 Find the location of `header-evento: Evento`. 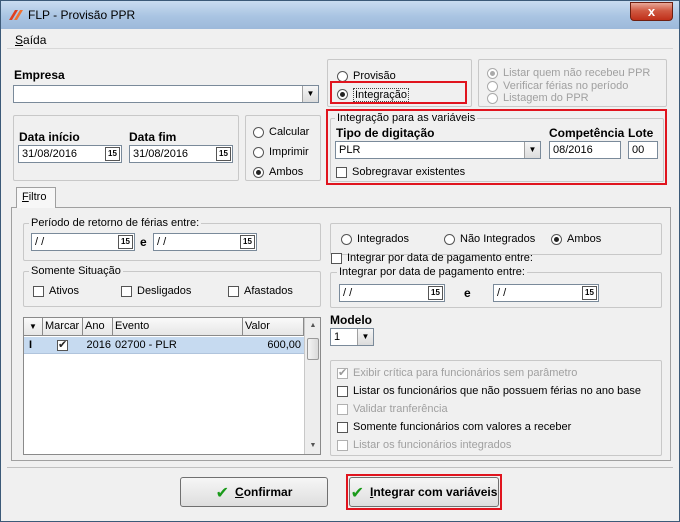

header-evento: Evento is located at coordinates (178, 327).